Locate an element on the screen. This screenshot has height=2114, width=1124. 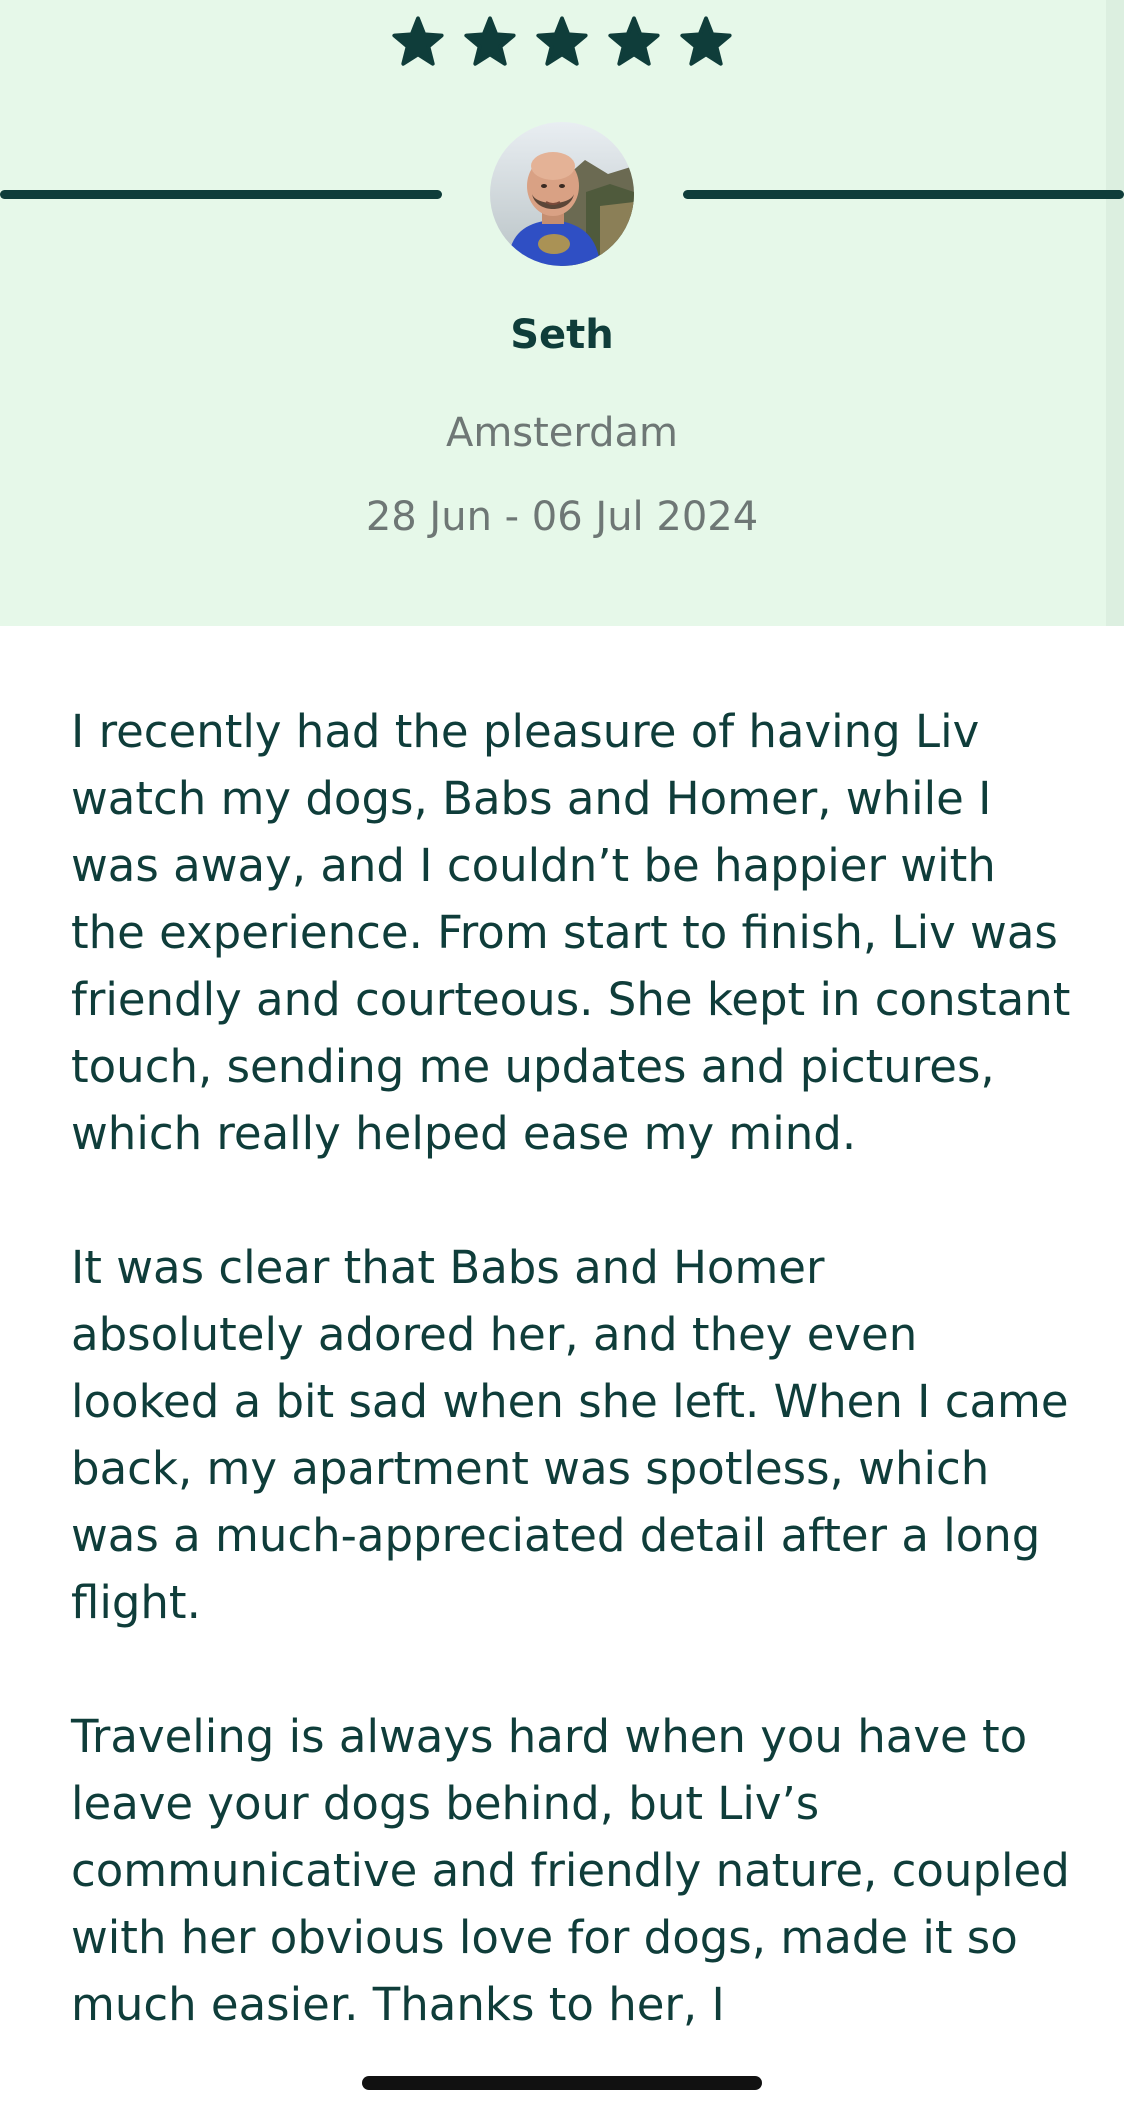
home-indicator is located at coordinates (562, 2083).